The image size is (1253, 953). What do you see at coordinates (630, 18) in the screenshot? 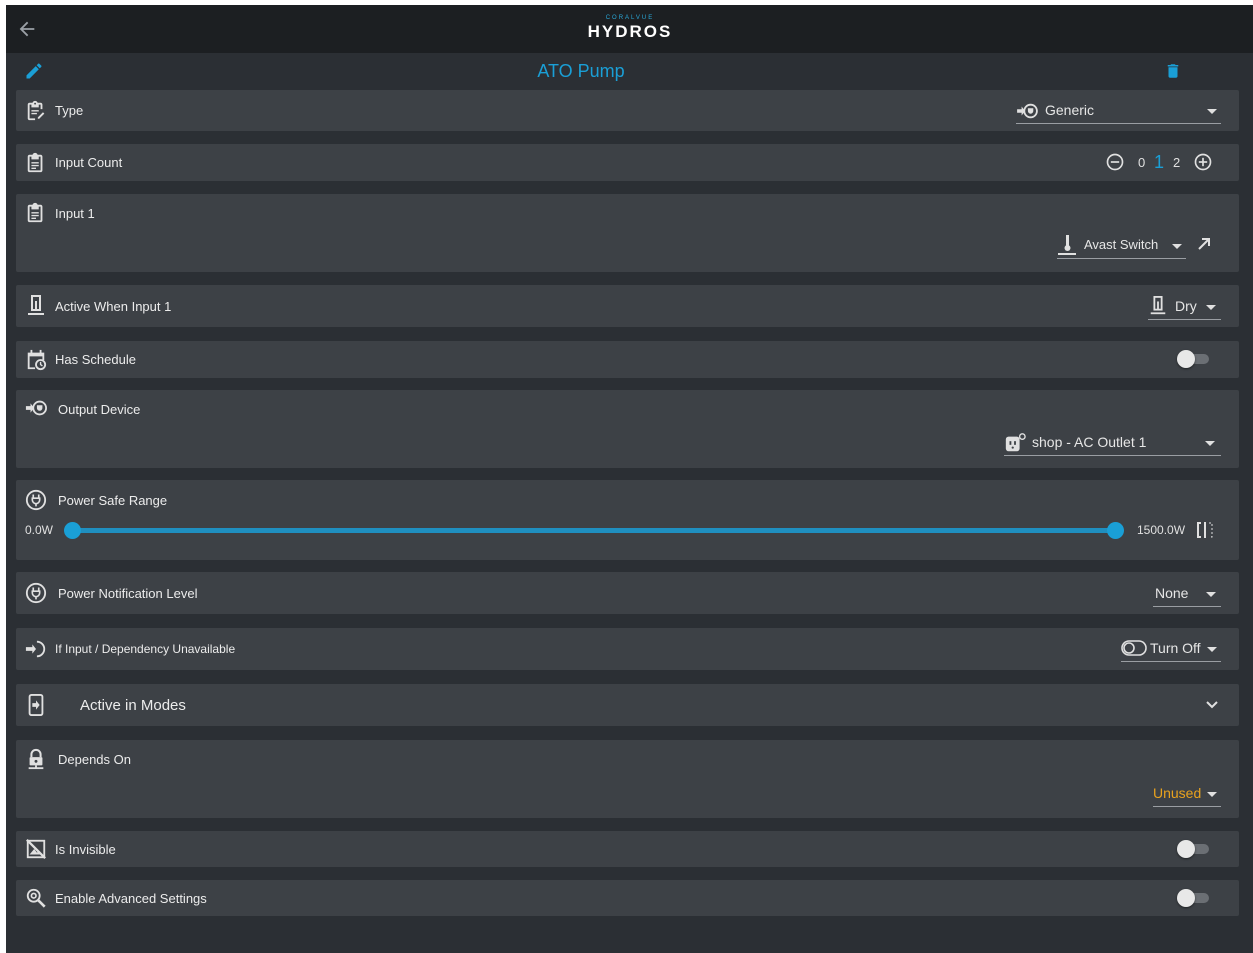
I see `logo-subtitle: CORALVUE` at bounding box center [630, 18].